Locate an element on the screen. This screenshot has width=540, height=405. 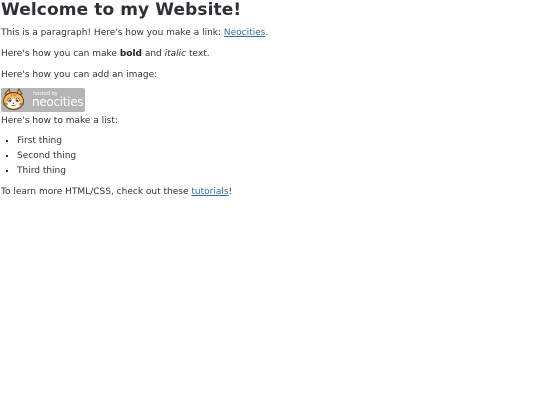
tutorials-link: tutorials is located at coordinates (209, 192).